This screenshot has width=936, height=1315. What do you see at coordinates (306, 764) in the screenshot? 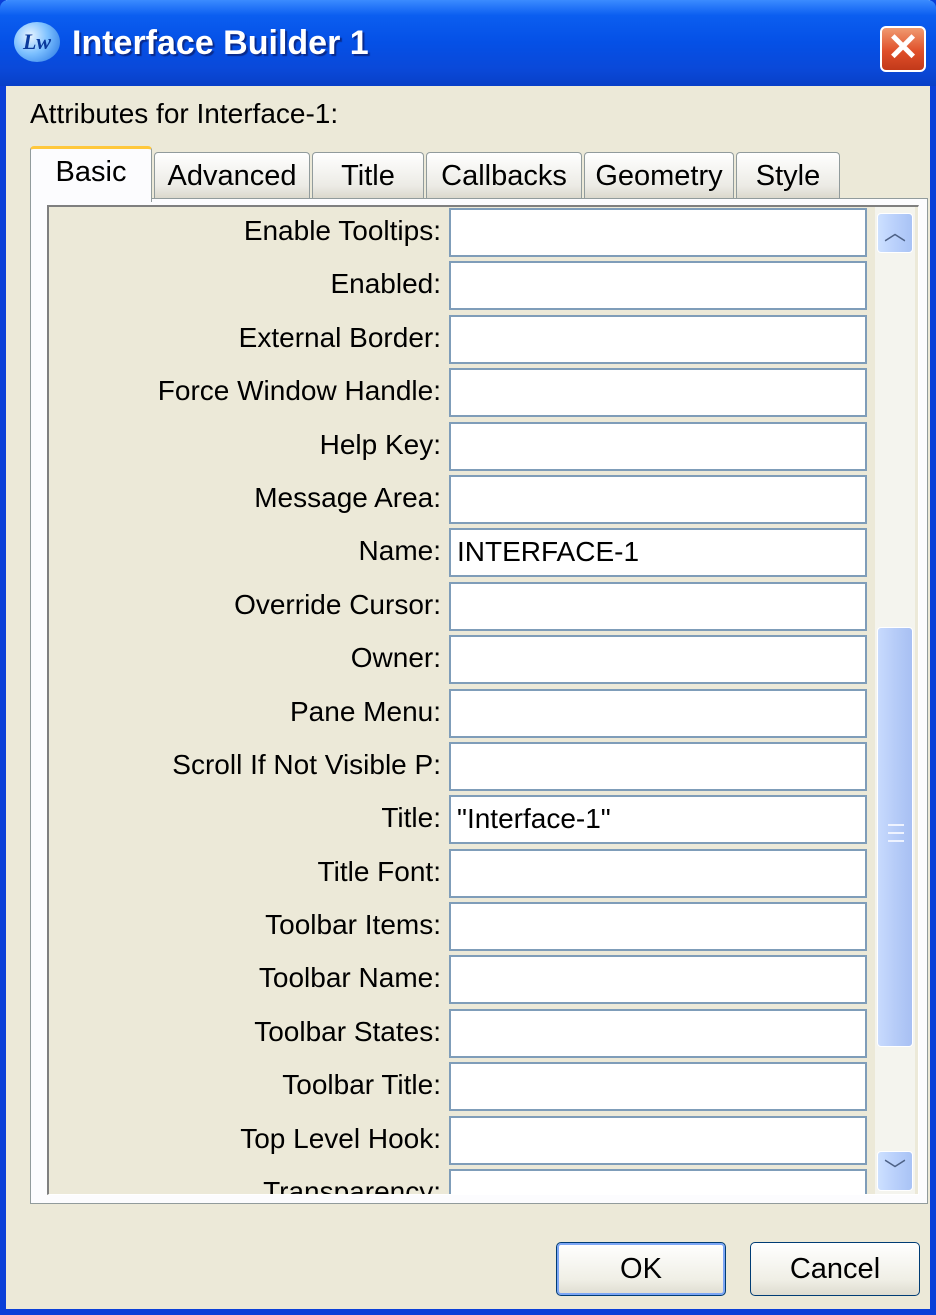
I see `attribute-label: Scroll If Not Visible P:` at bounding box center [306, 764].